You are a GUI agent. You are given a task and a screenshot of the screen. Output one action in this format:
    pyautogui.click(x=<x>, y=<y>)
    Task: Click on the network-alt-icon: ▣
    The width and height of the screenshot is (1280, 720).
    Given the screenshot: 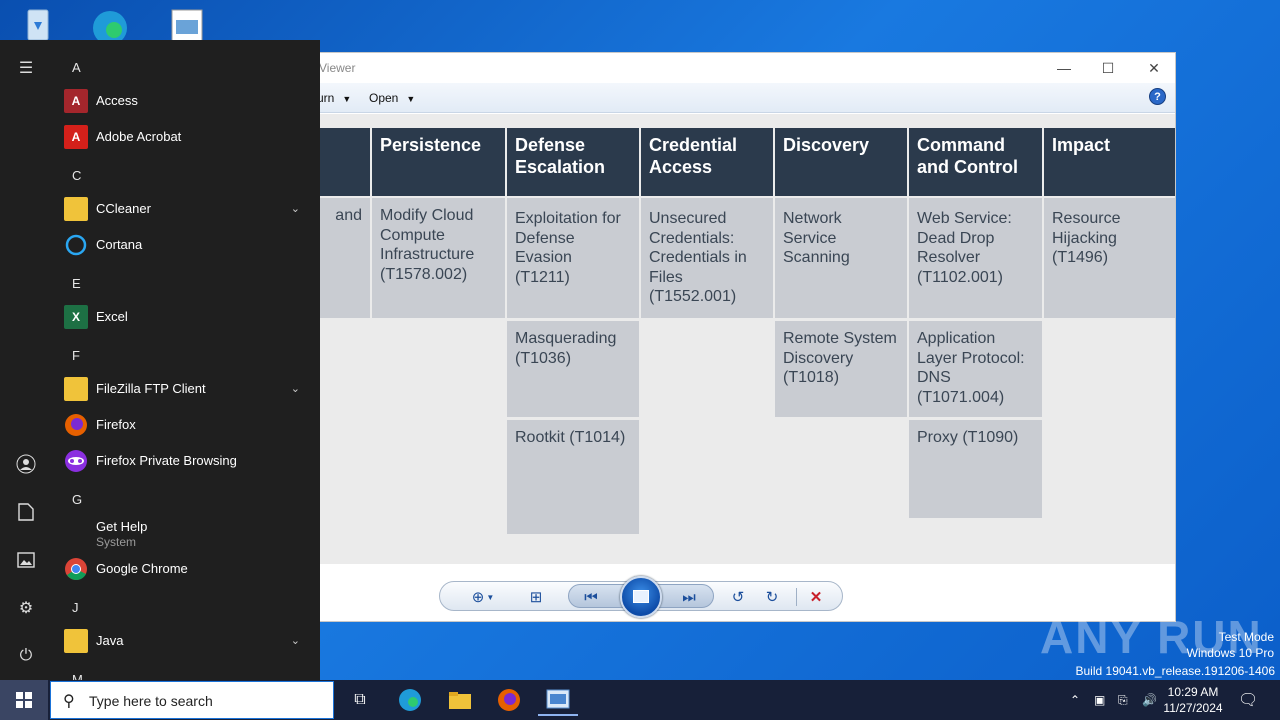 What is the action you would take?
    pyautogui.click(x=1099, y=700)
    